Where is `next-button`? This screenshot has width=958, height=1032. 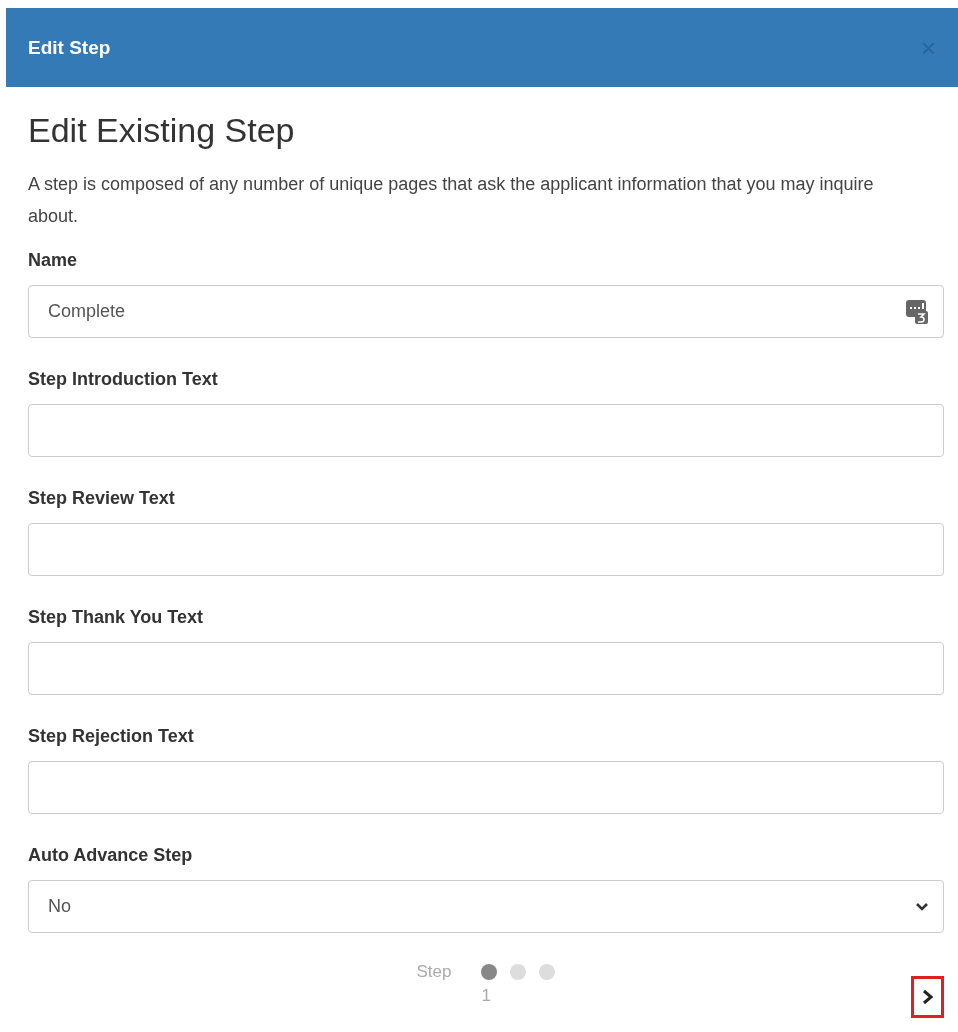
next-button is located at coordinates (927, 997).